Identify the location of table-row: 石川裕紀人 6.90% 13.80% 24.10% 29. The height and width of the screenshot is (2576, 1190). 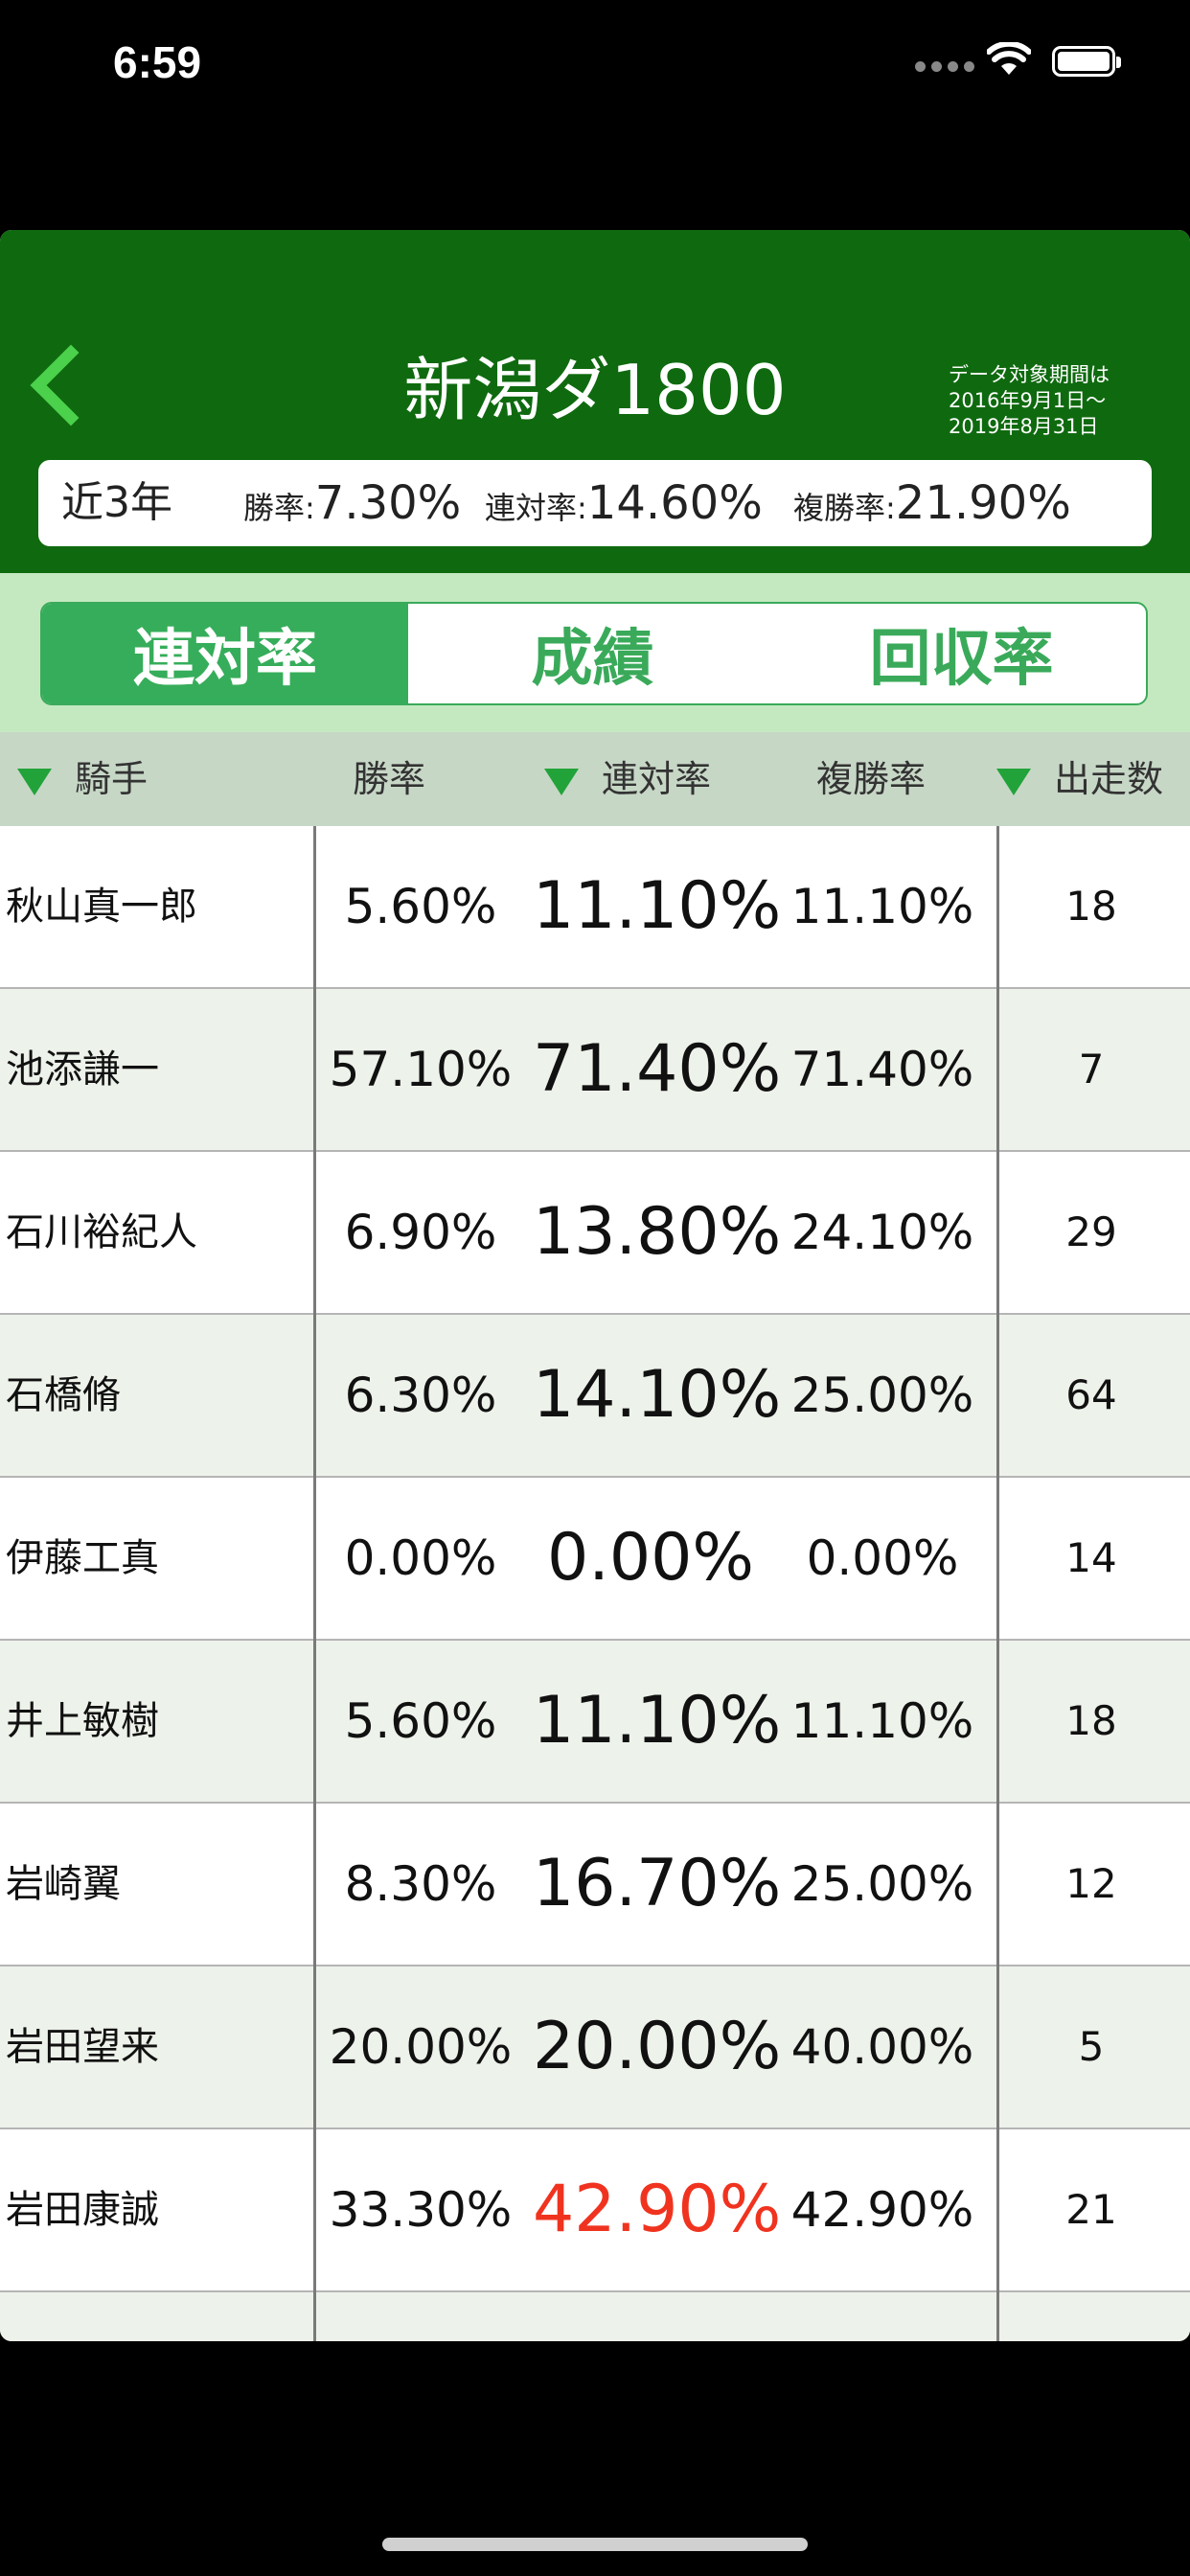
(595, 1233).